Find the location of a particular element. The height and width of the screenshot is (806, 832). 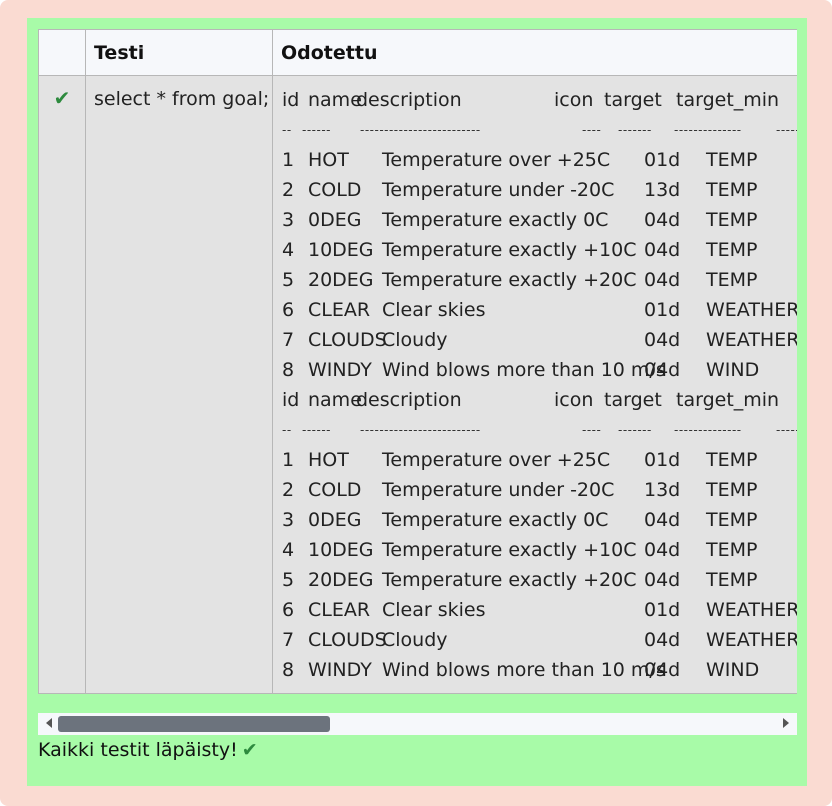

output-cell: CLEAR is located at coordinates (339, 310).